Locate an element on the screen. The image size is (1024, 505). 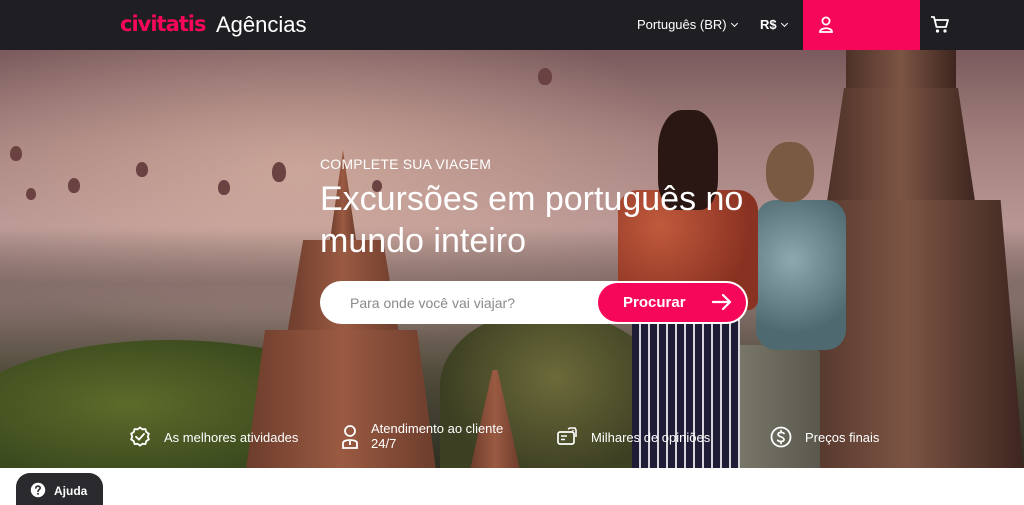
feature-item: As melhores atividades is located at coordinates (229, 437).